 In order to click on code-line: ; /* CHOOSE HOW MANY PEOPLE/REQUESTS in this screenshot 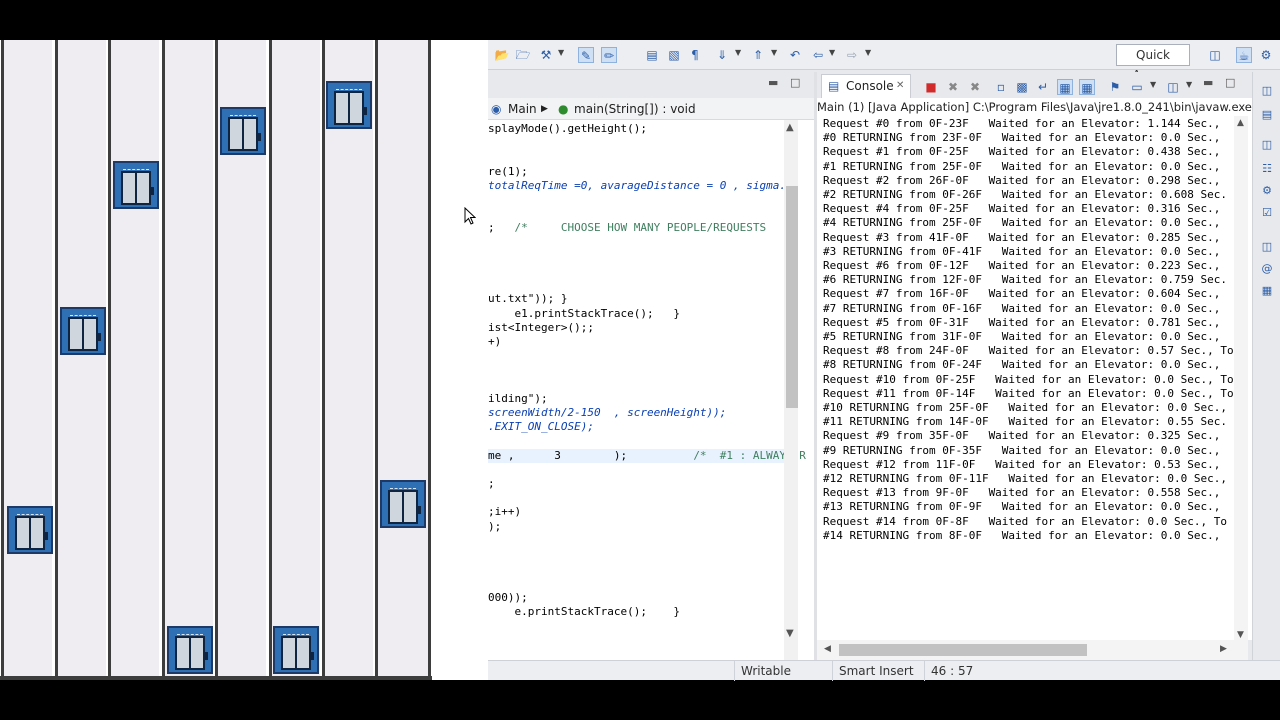, I will do `click(636, 228)`.